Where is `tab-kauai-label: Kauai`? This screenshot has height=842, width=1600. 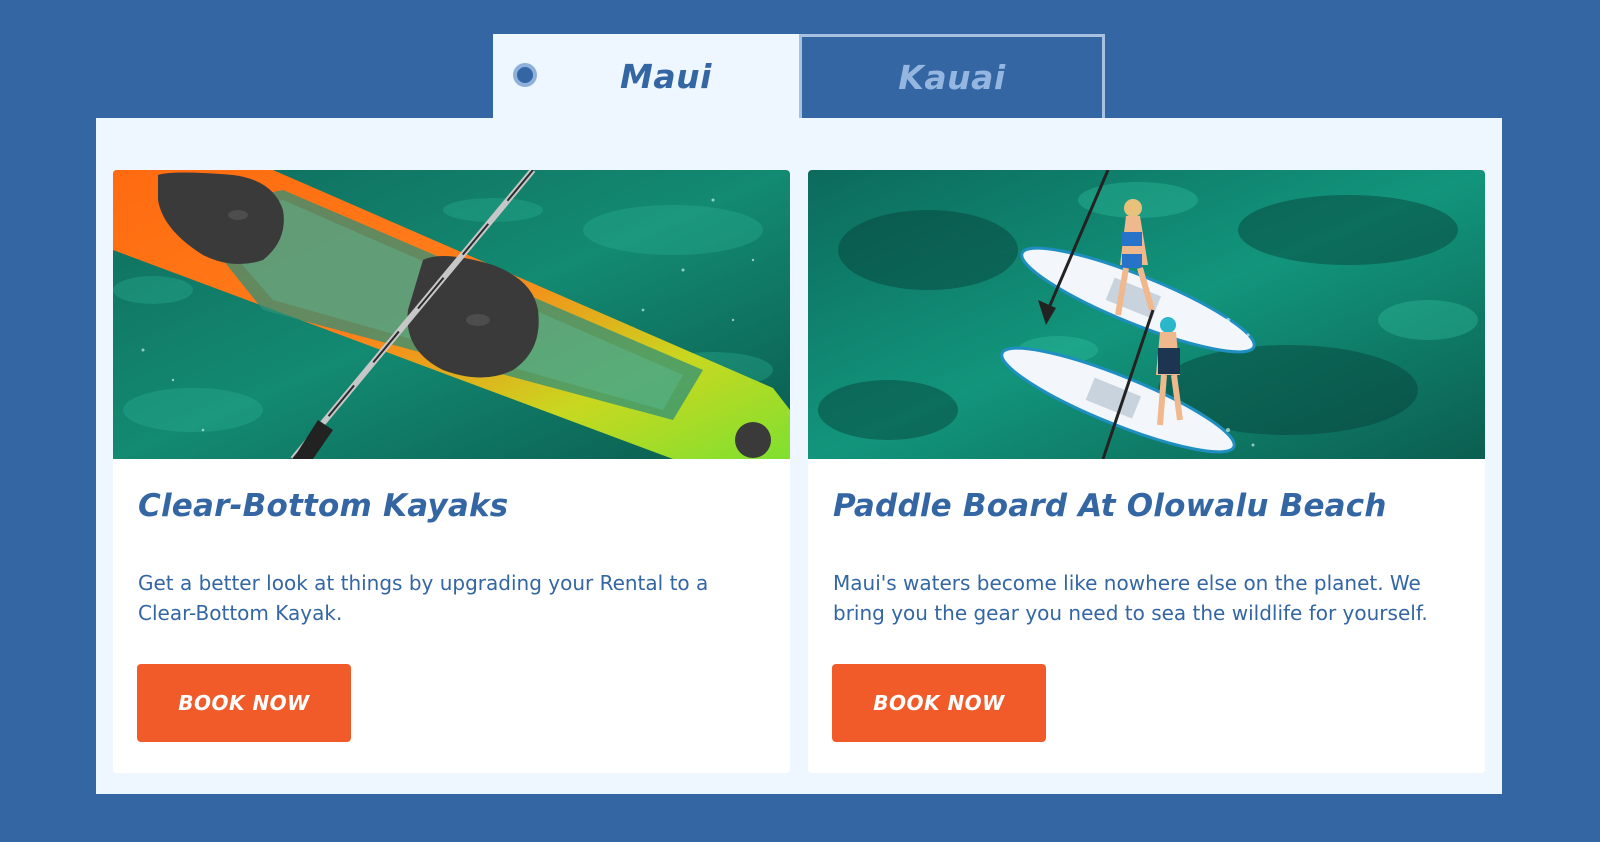
tab-kauai-label: Kauai is located at coordinates (952, 77).